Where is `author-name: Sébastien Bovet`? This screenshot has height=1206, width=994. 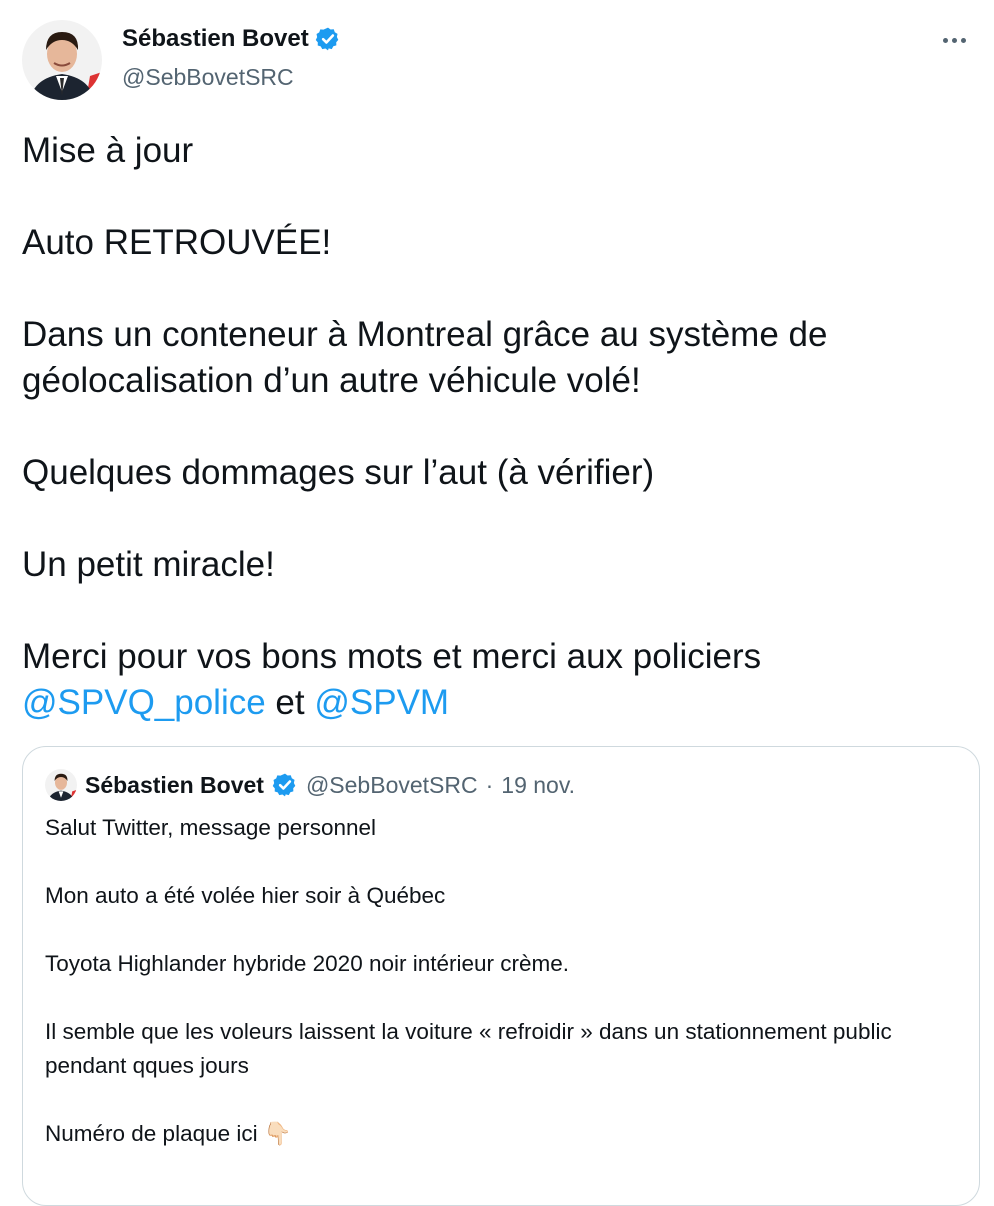 author-name: Sébastien Bovet is located at coordinates (215, 39).